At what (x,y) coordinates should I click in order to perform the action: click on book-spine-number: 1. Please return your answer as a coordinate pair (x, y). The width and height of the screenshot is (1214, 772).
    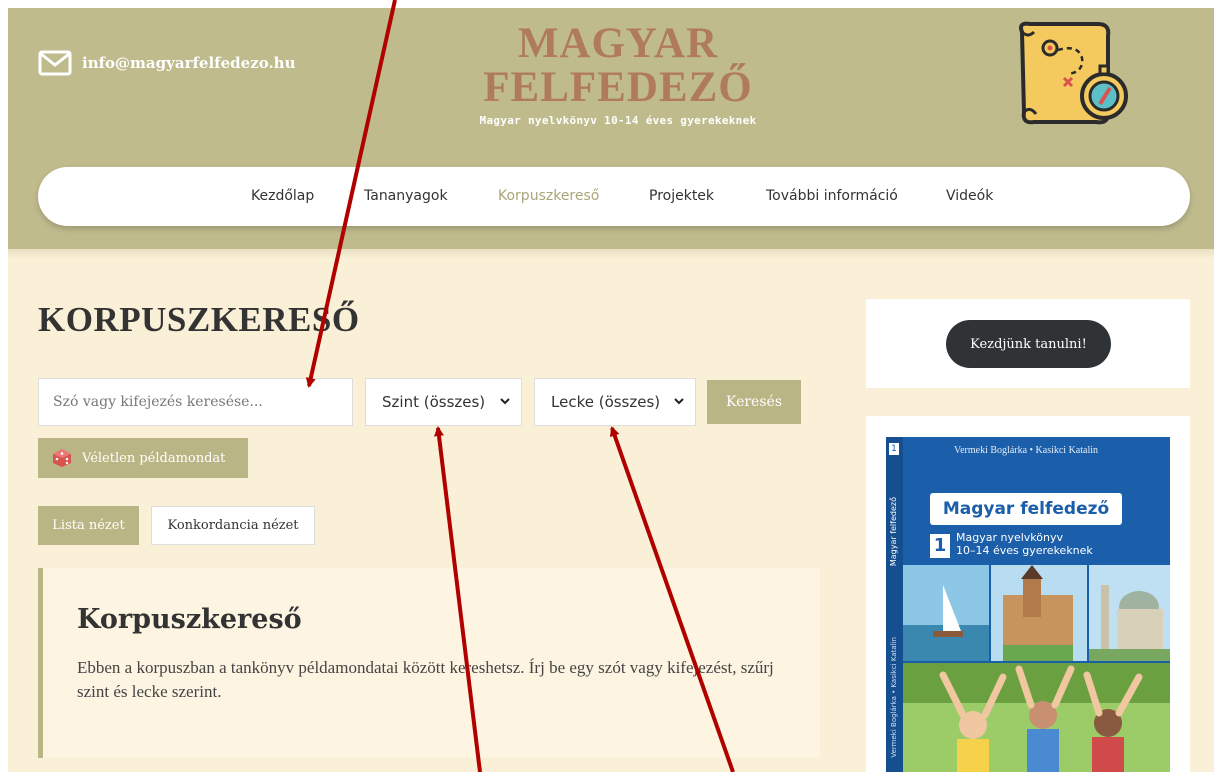
    Looking at the image, I should click on (894, 449).